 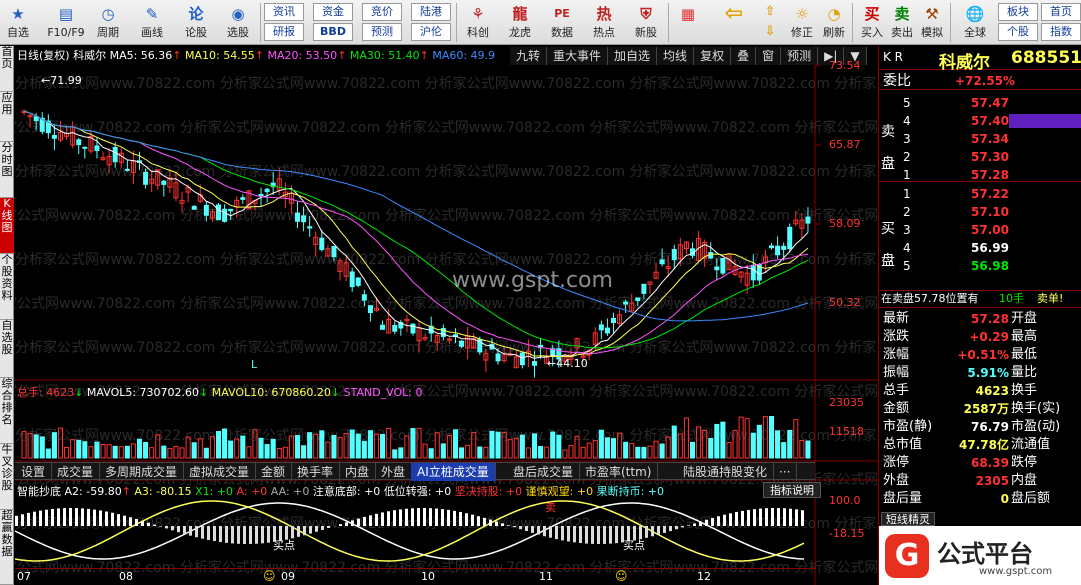 What do you see at coordinates (453, 472) in the screenshot?
I see `indicator-tab: AI立桩成交量` at bounding box center [453, 472].